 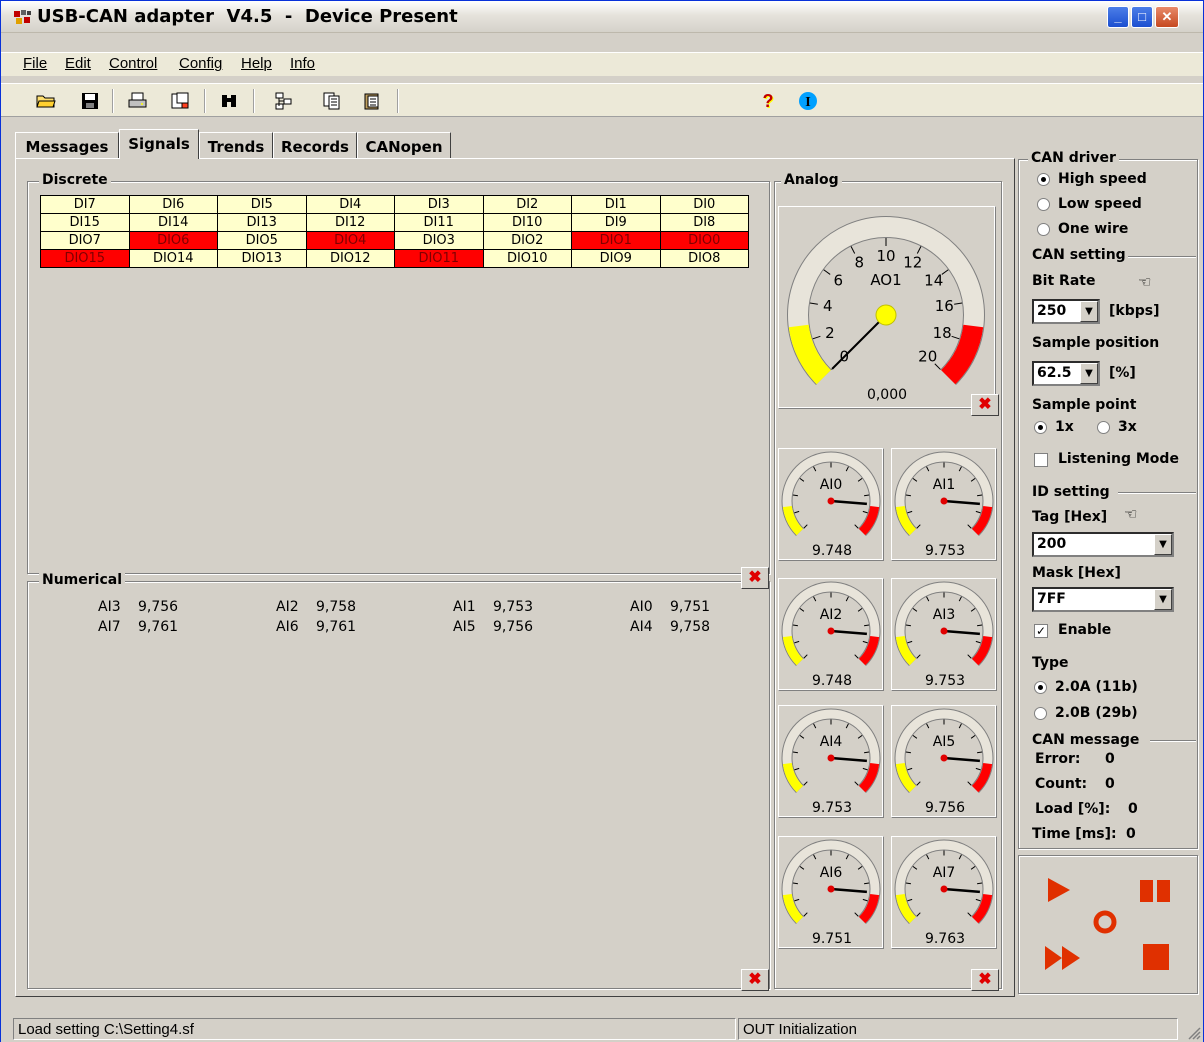 I want to click on close-discrete-button: ✖, so click(x=755, y=578).